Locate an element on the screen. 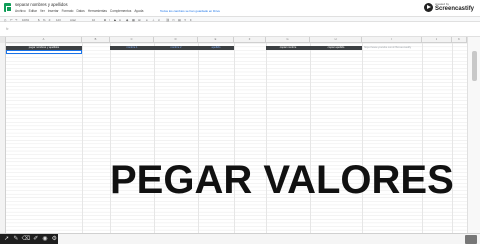 This screenshot has width=480, height=244. record-control-icon: ◉ is located at coordinates (44, 239).